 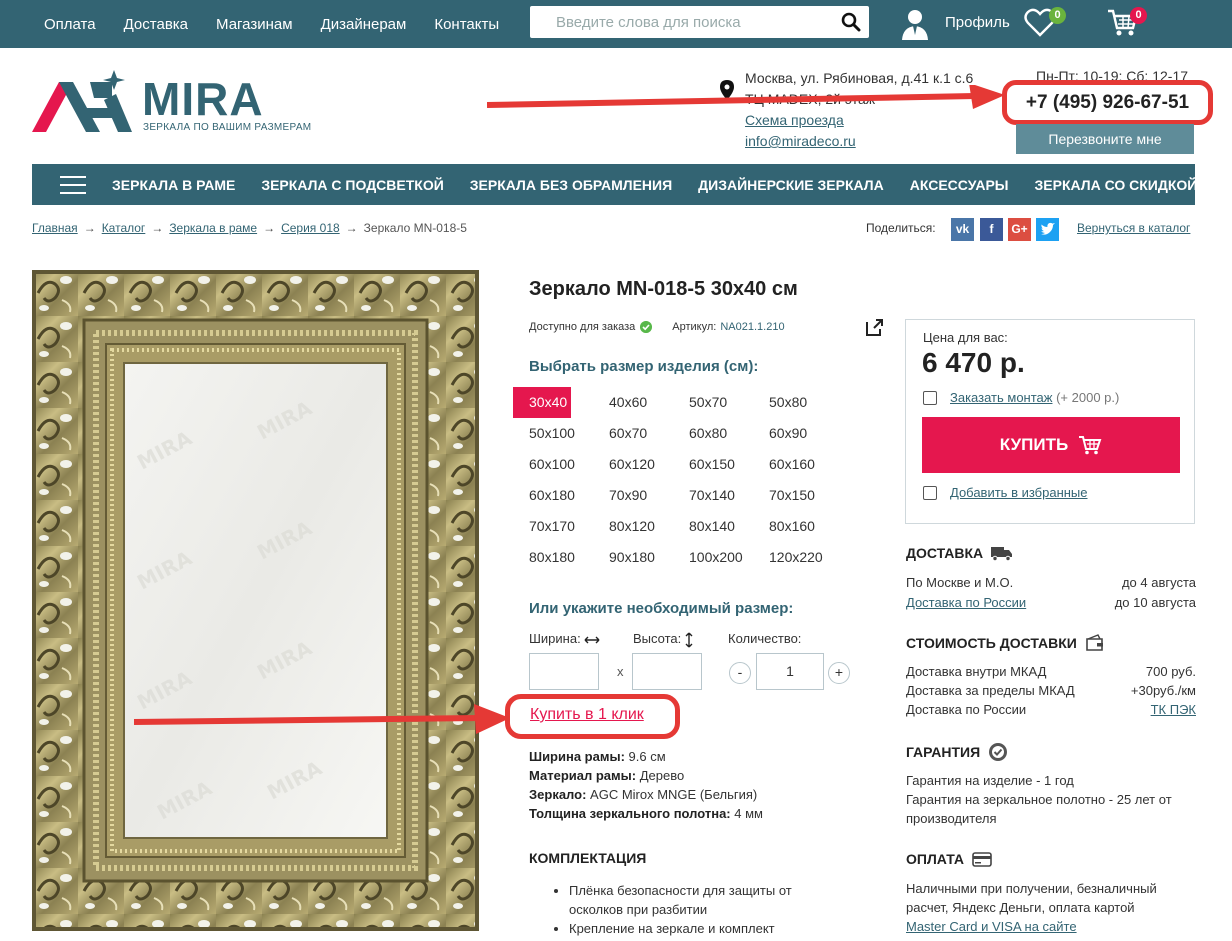 I want to click on delivery-cost-title: СТОИМОСТЬ ДОСТАВКИ, so click(x=991, y=643).